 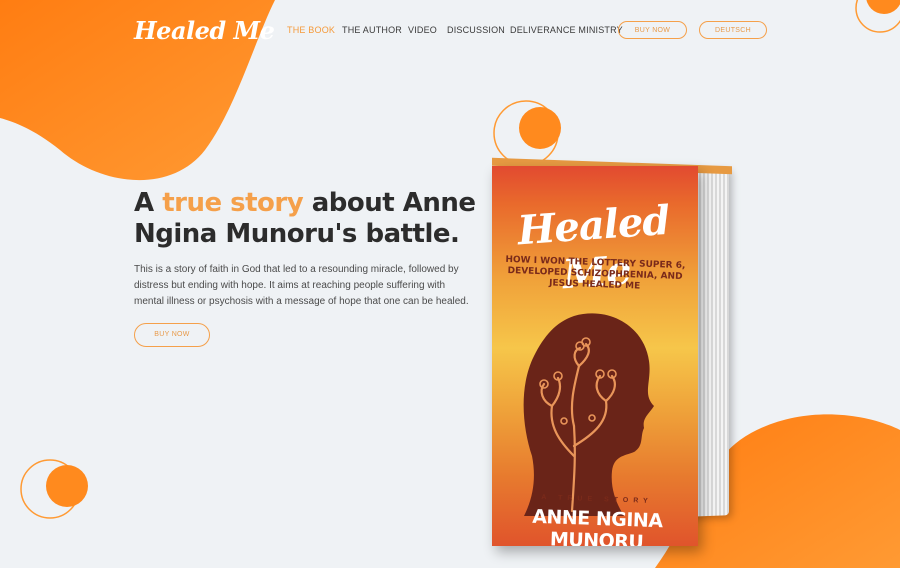 I want to click on nav-item-the-book: THE BOOK, so click(x=311, y=30).